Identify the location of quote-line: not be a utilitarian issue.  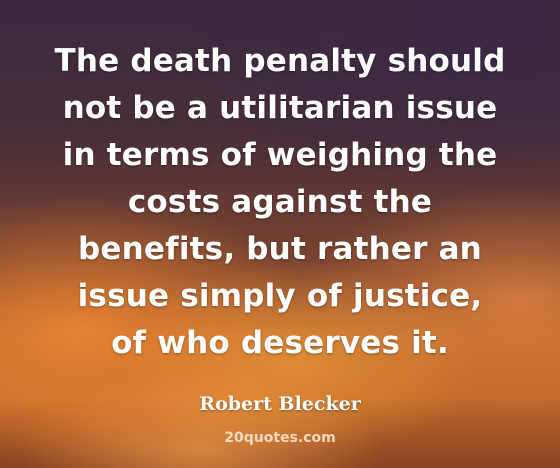
(280, 108).